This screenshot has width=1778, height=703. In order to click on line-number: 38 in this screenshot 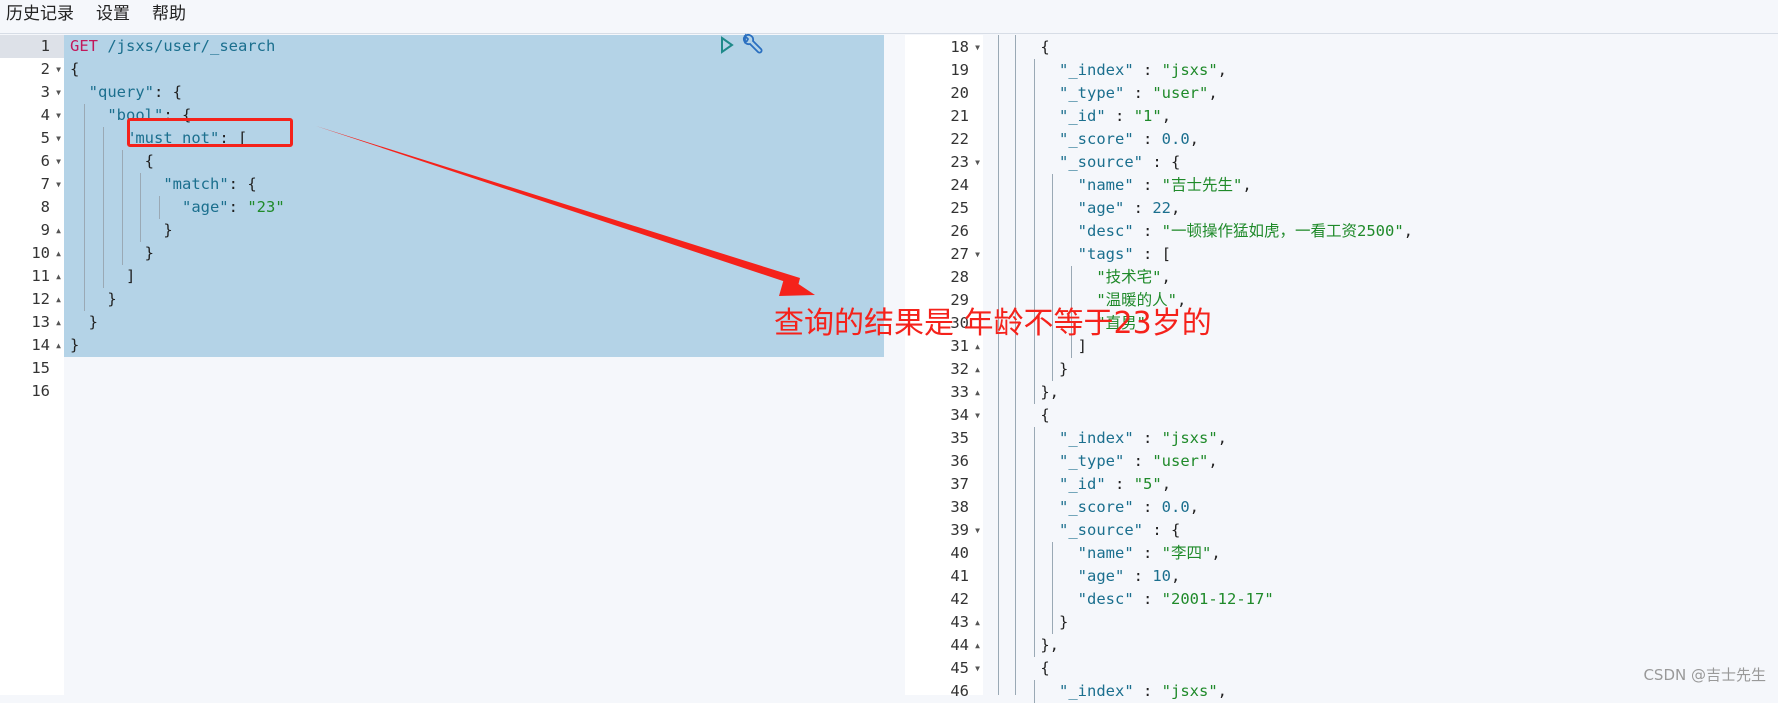, I will do `click(959, 507)`.